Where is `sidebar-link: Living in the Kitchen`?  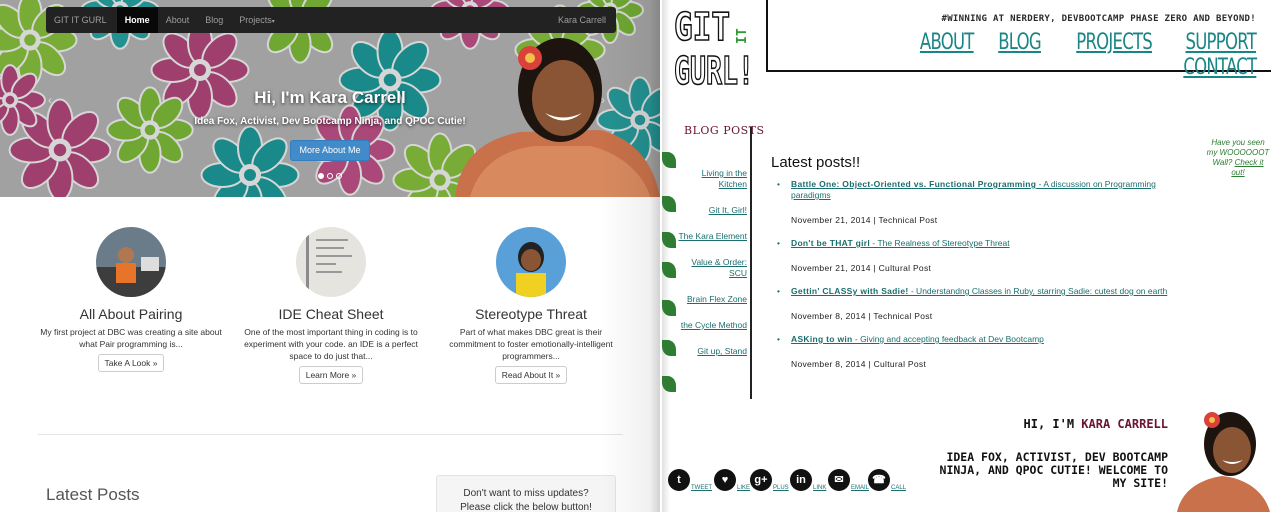
sidebar-link: Living in the Kitchen is located at coordinates (711, 179).